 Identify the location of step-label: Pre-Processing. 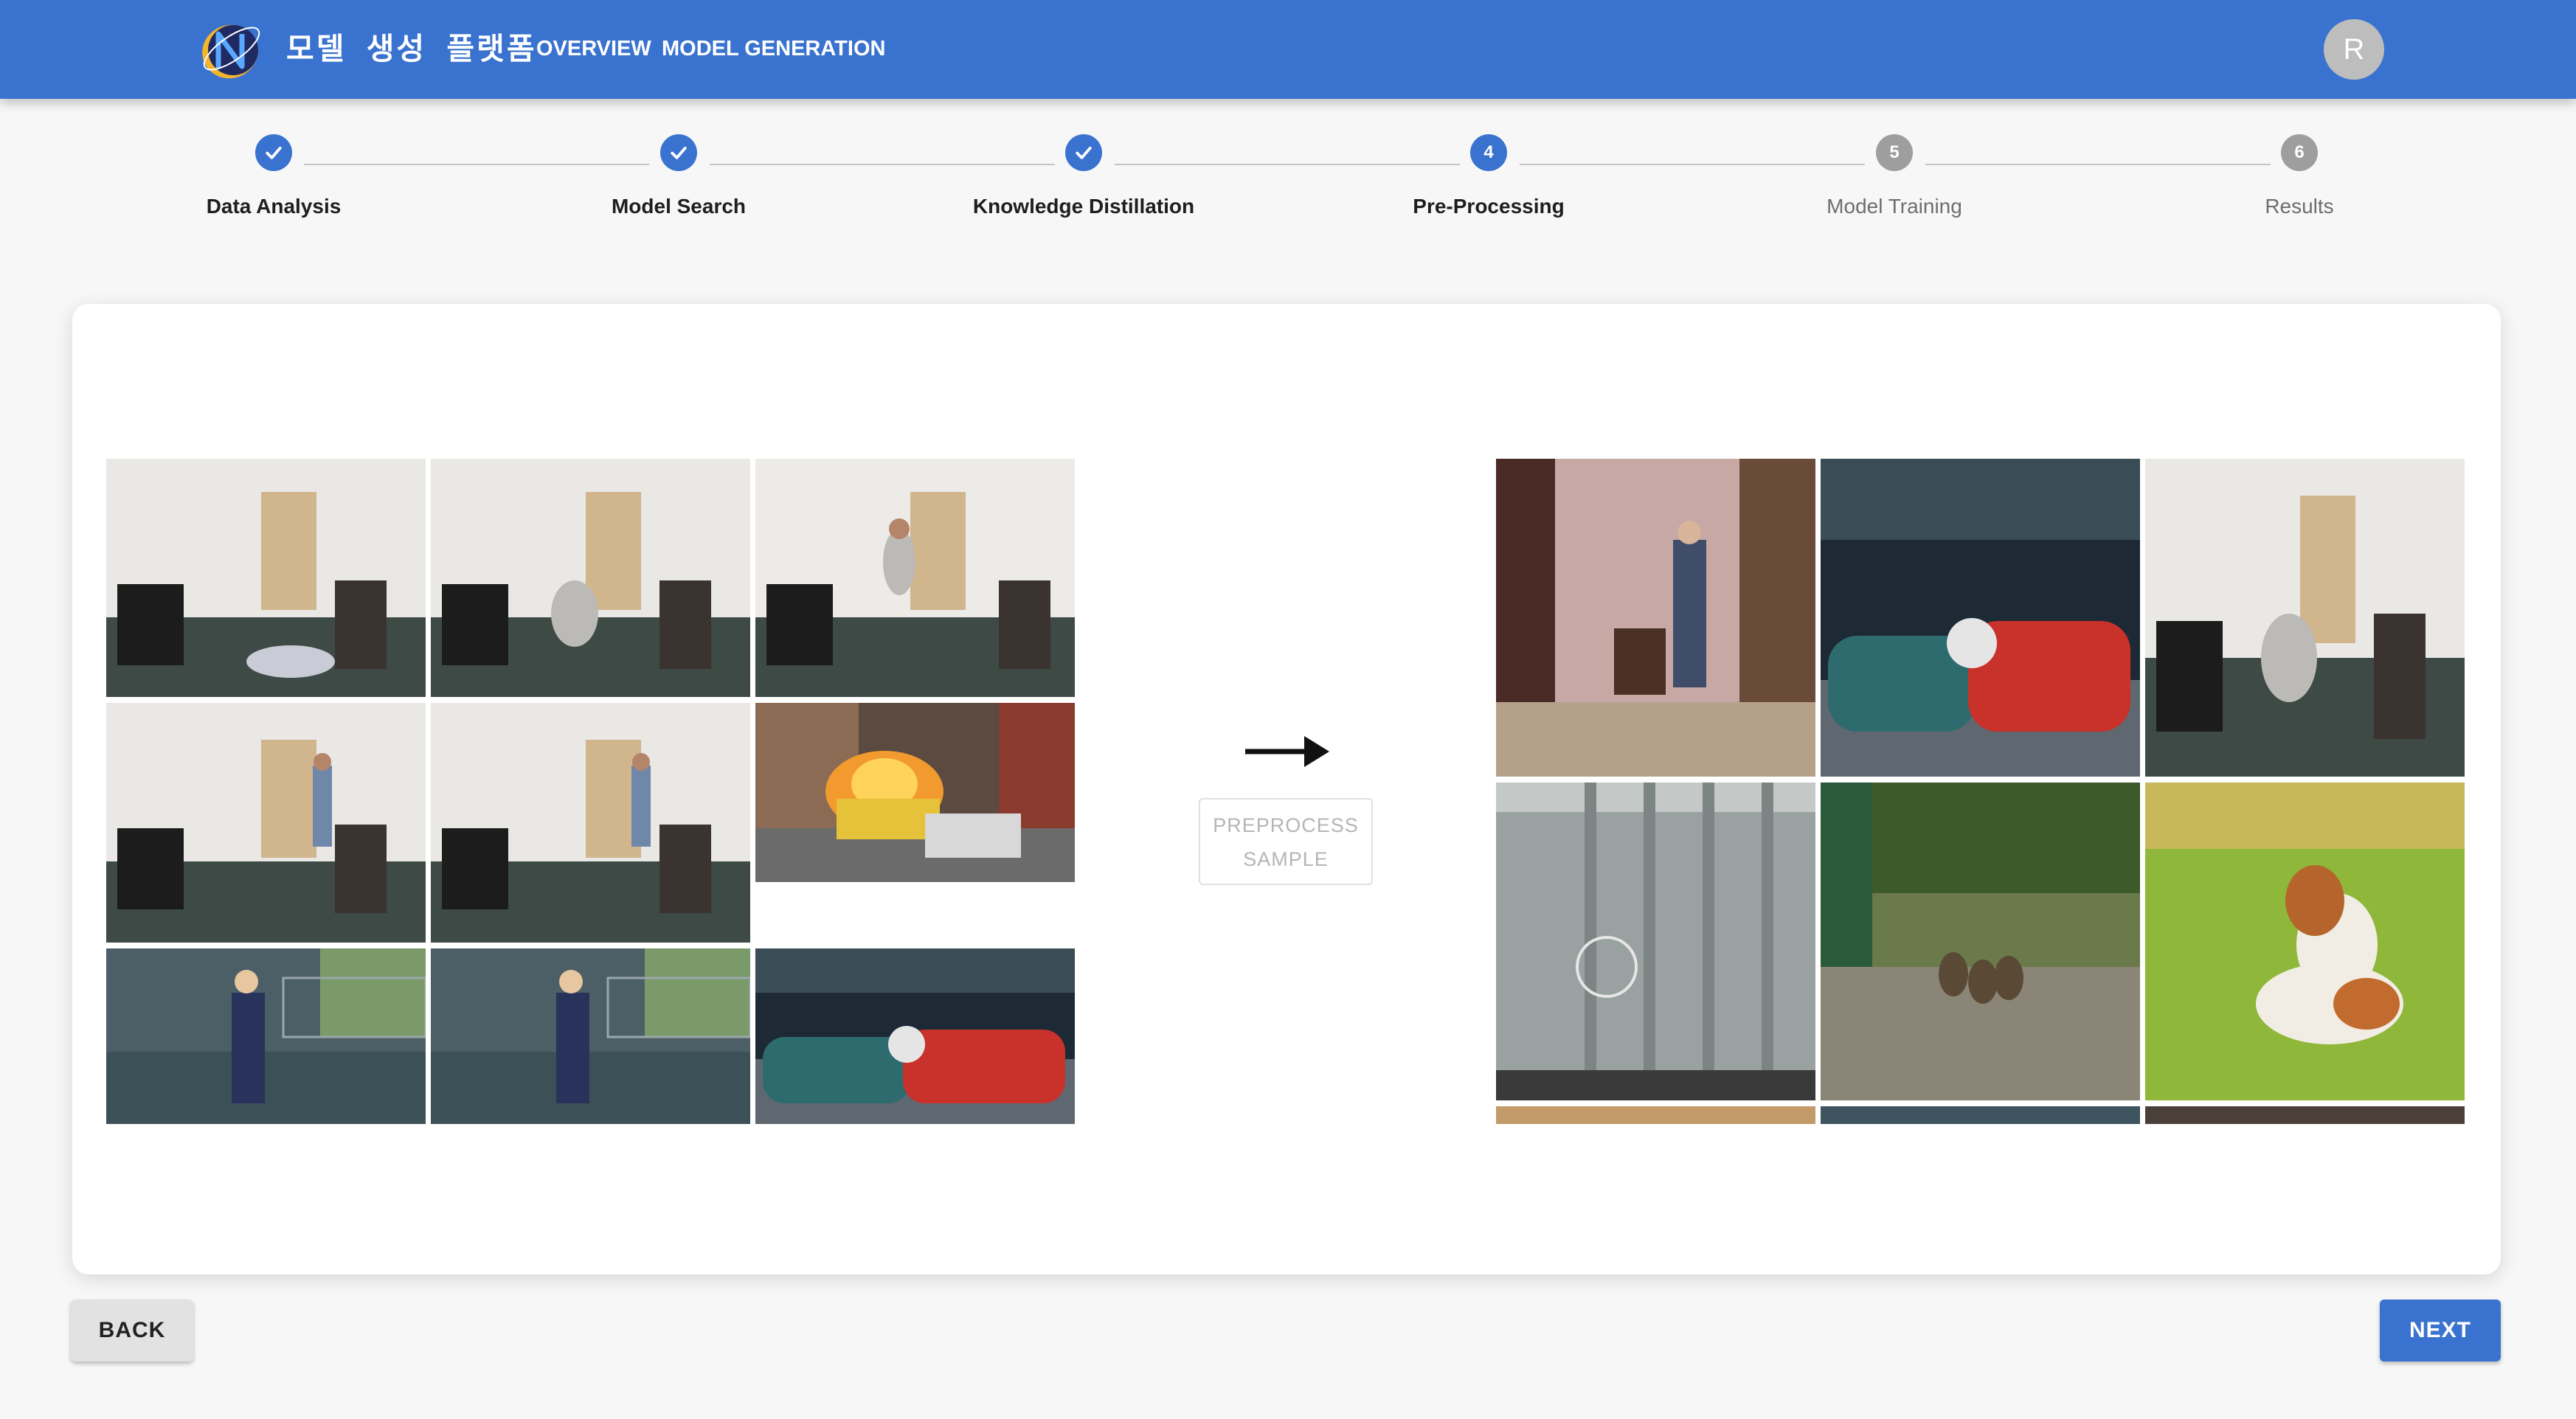
(1489, 206).